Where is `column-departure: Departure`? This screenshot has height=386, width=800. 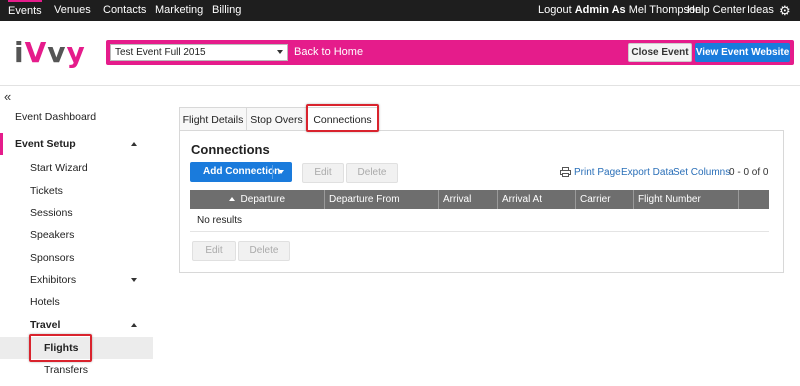
column-departure: Departure is located at coordinates (257, 199).